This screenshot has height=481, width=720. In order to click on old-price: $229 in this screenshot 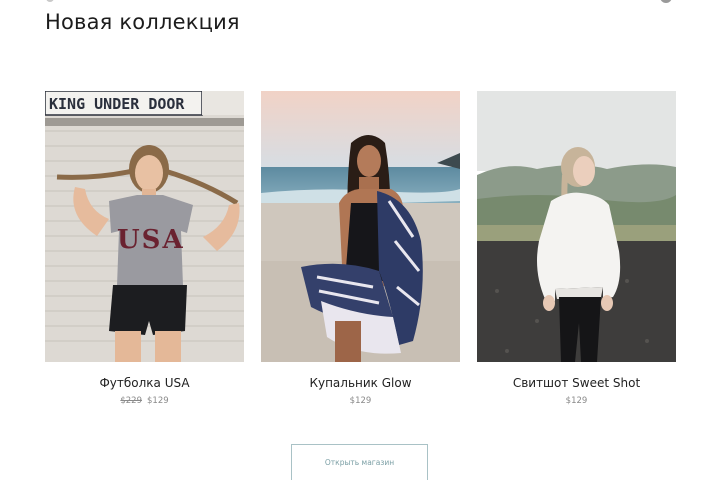, I will do `click(131, 401)`.